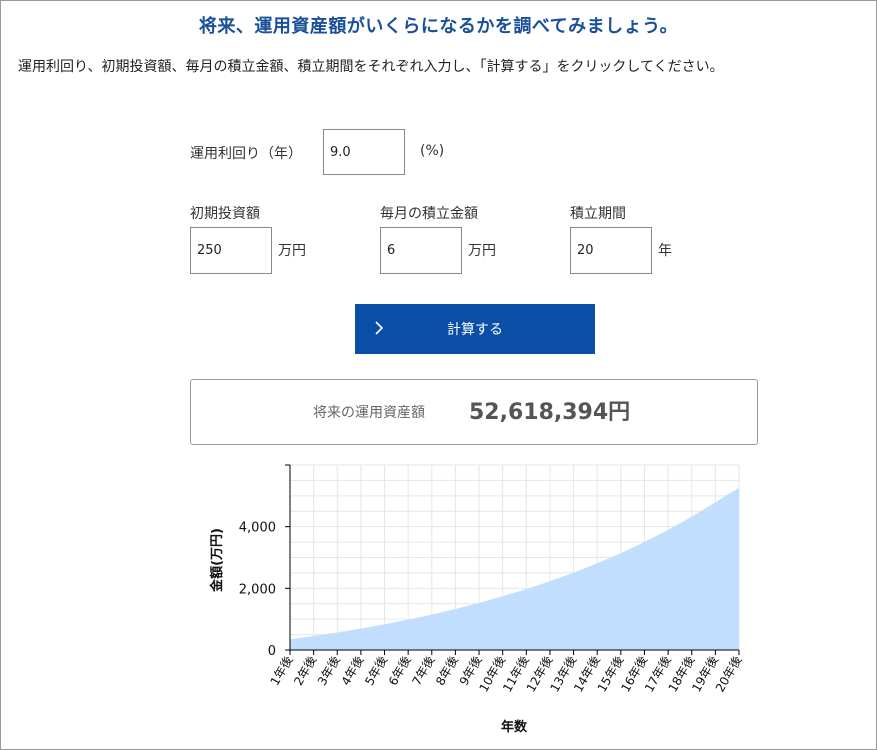 This screenshot has width=877, height=750. What do you see at coordinates (421, 250) in the screenshot?
I see `monthly-amount-input` at bounding box center [421, 250].